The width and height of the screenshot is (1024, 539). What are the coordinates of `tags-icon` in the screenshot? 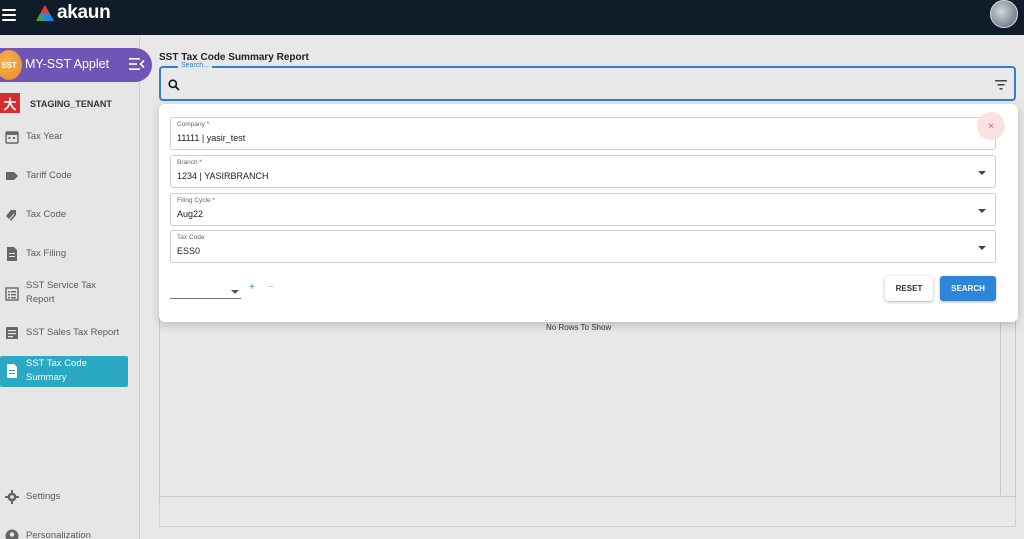 It's located at (11, 215).